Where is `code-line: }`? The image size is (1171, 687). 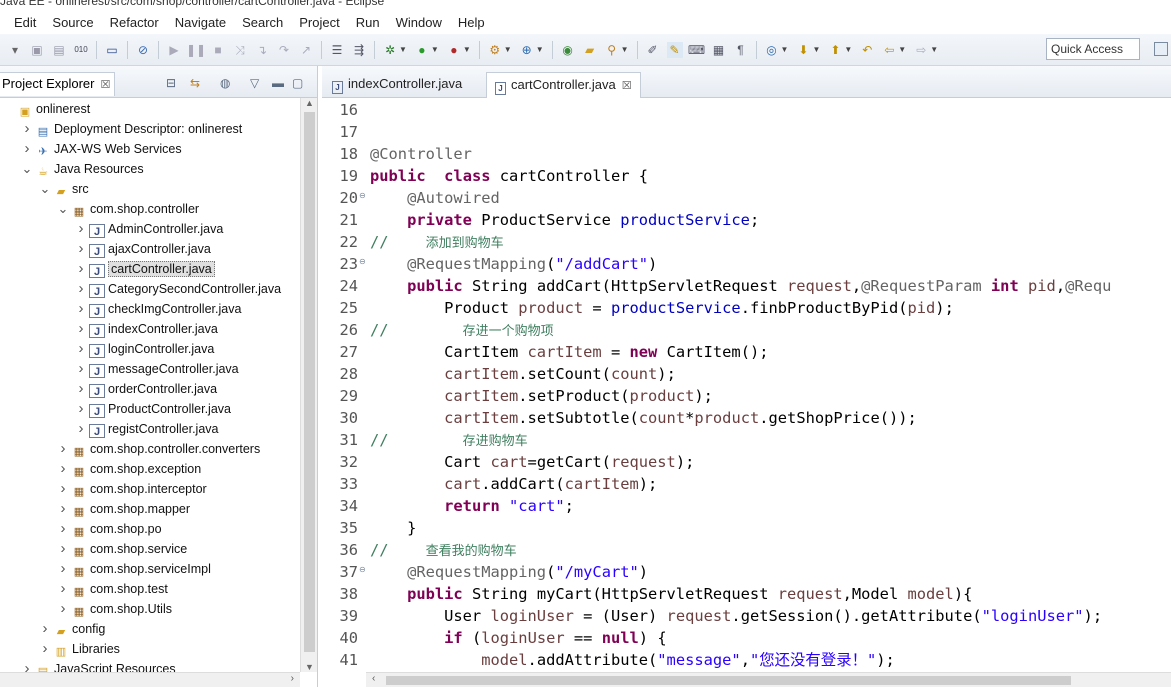 code-line: } is located at coordinates (393, 528).